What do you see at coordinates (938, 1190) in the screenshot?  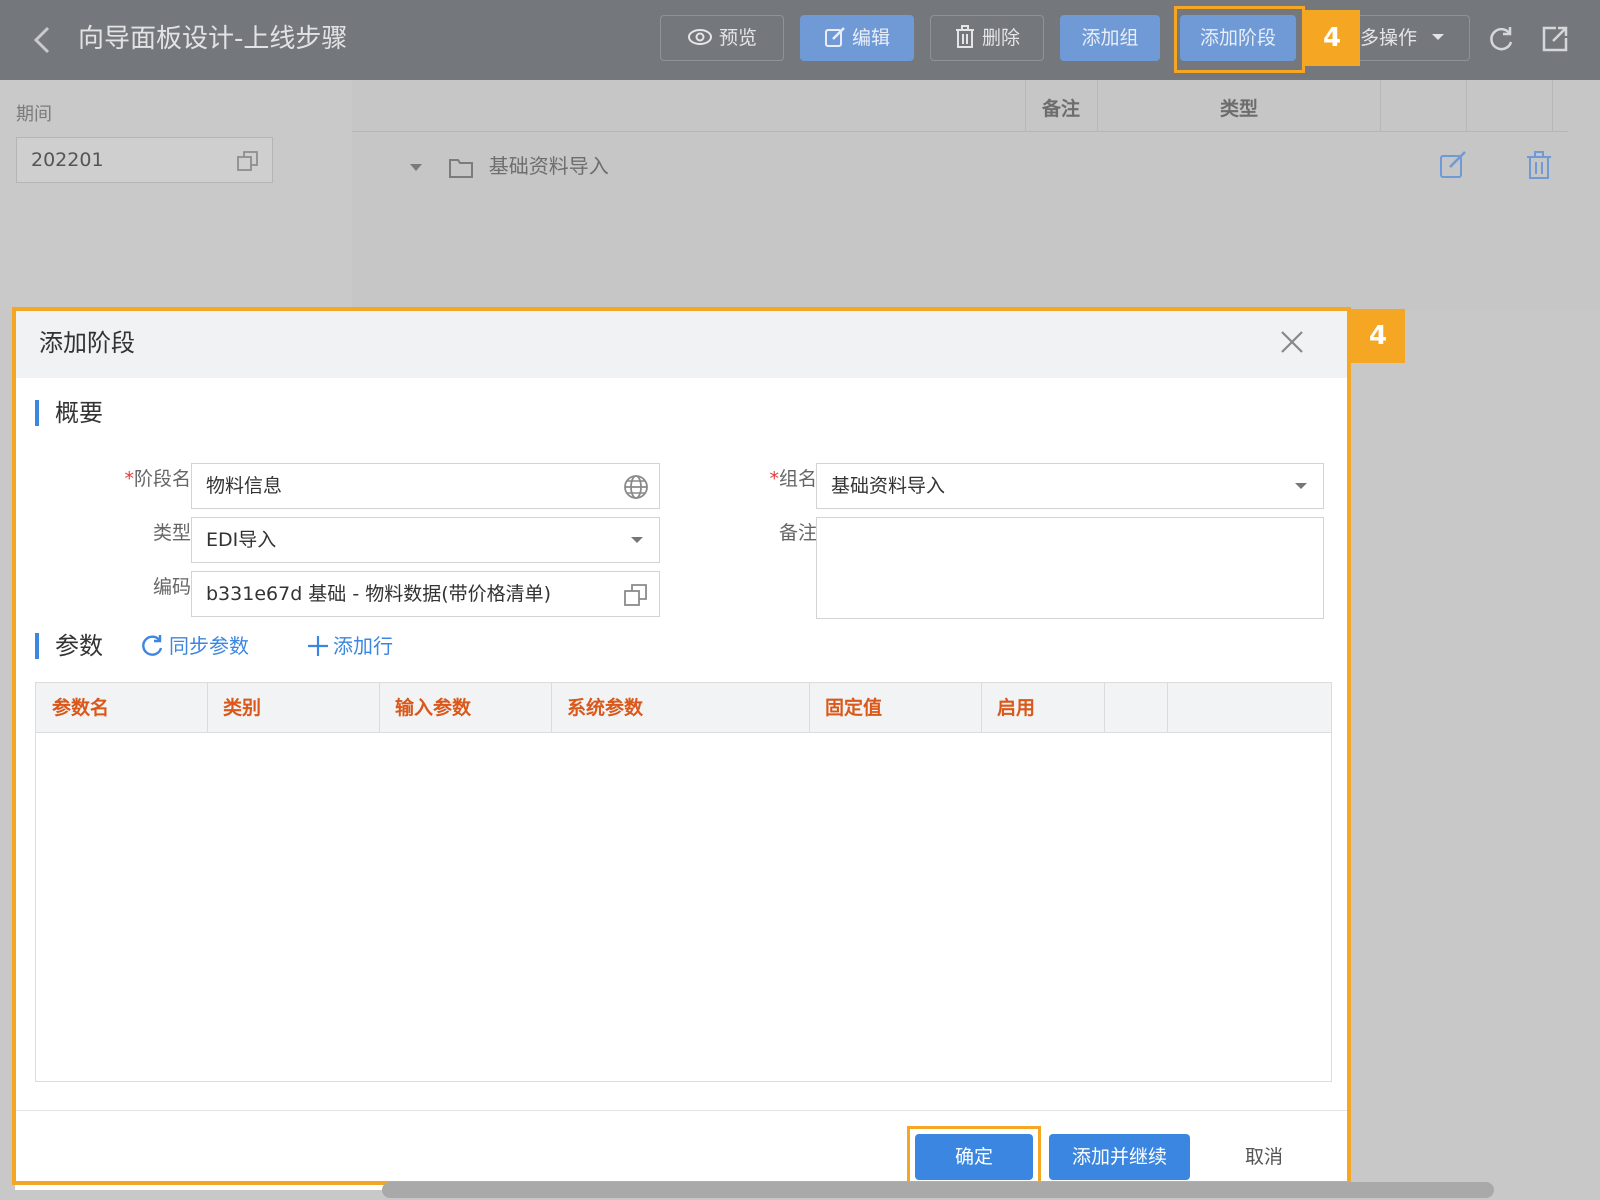 I see `horizontal-scrollbar` at bounding box center [938, 1190].